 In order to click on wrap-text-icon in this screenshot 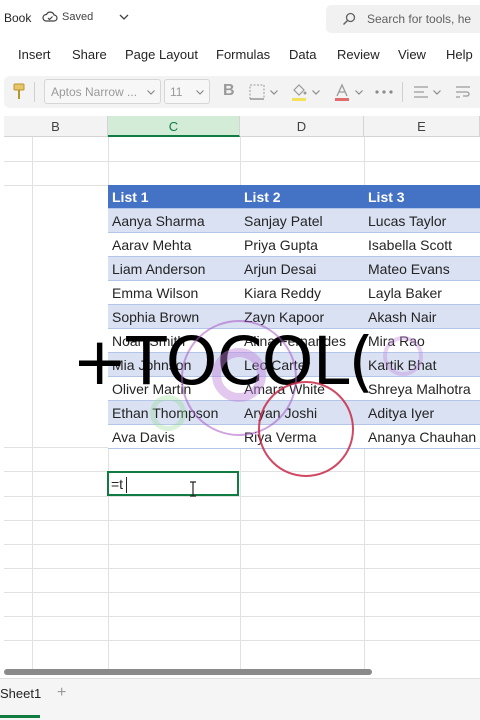, I will do `click(463, 92)`.